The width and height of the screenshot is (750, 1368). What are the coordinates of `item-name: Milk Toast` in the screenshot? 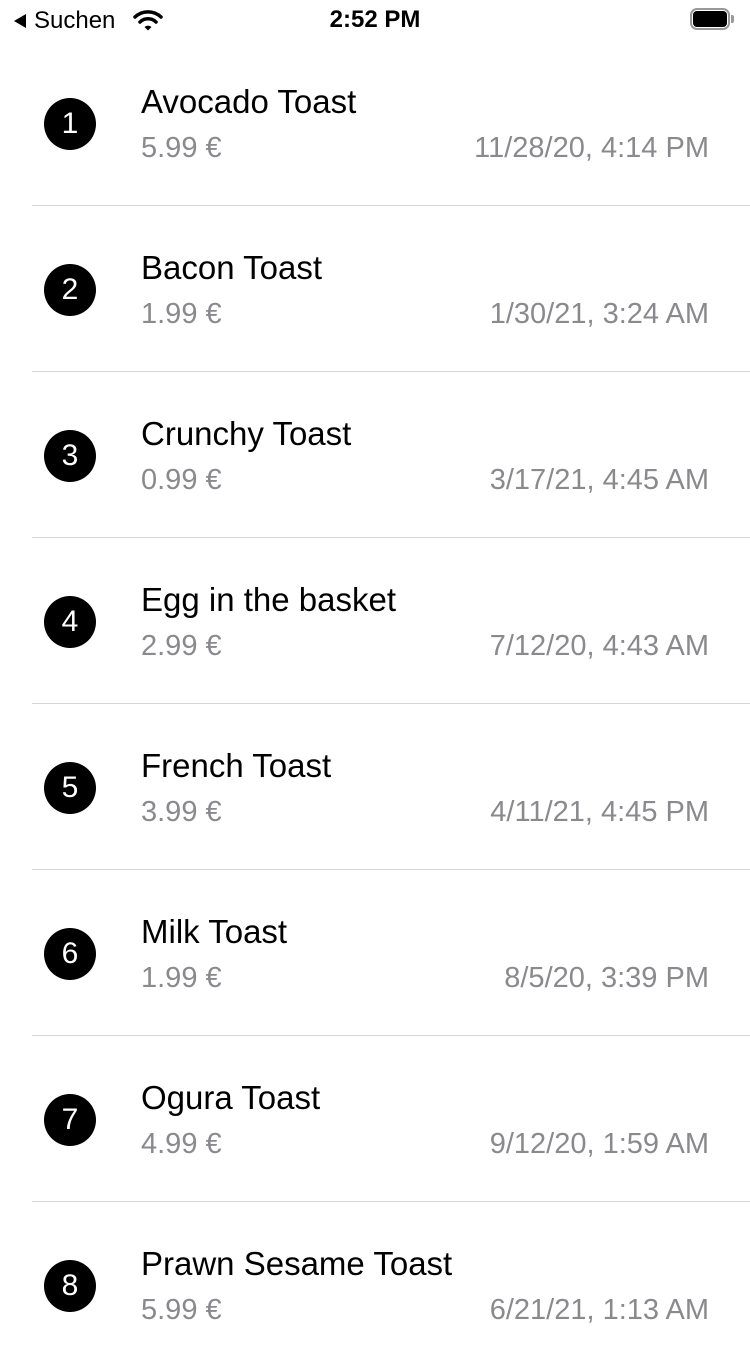 It's located at (214, 931).